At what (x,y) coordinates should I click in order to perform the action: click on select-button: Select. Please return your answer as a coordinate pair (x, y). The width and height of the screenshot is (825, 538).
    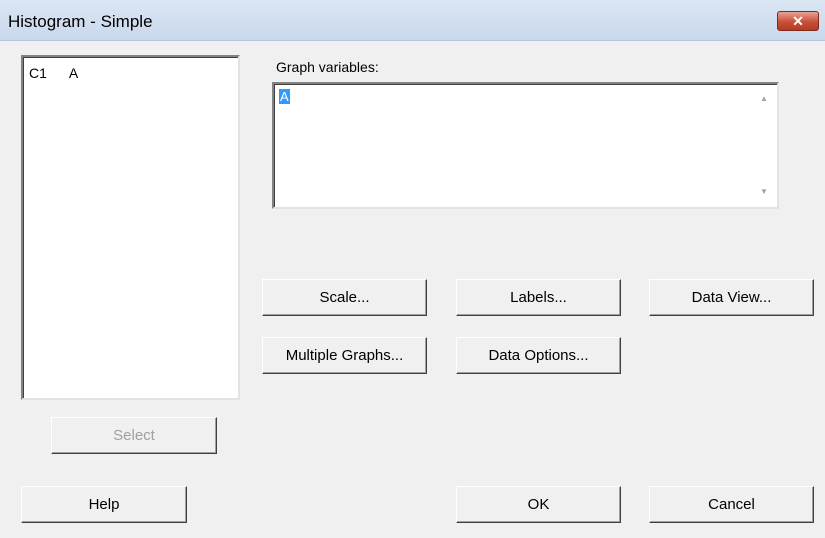
    Looking at the image, I should click on (134, 435).